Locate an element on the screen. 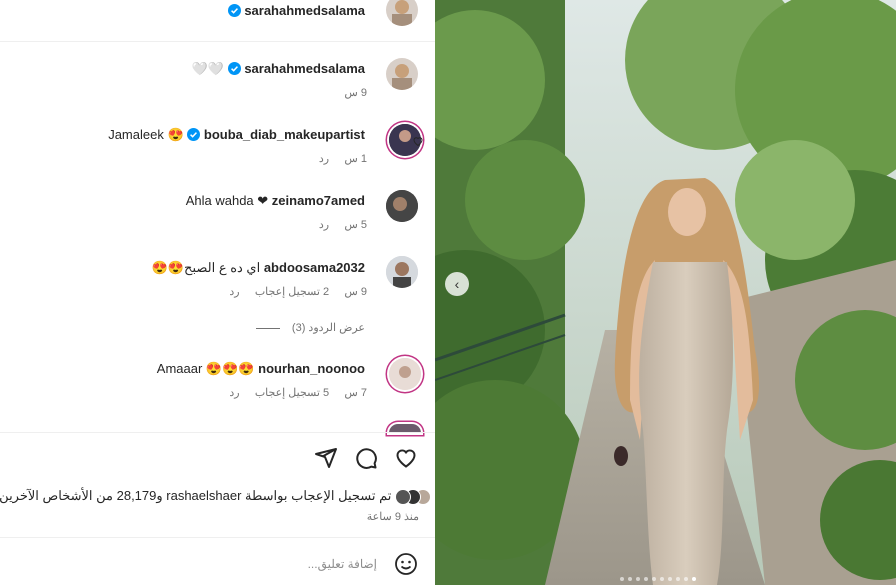 Image resolution: width=896 pixels, height=586 pixels. comment-item: 🤍🤍 sarahahmedsalama is located at coordinates (278, 69).